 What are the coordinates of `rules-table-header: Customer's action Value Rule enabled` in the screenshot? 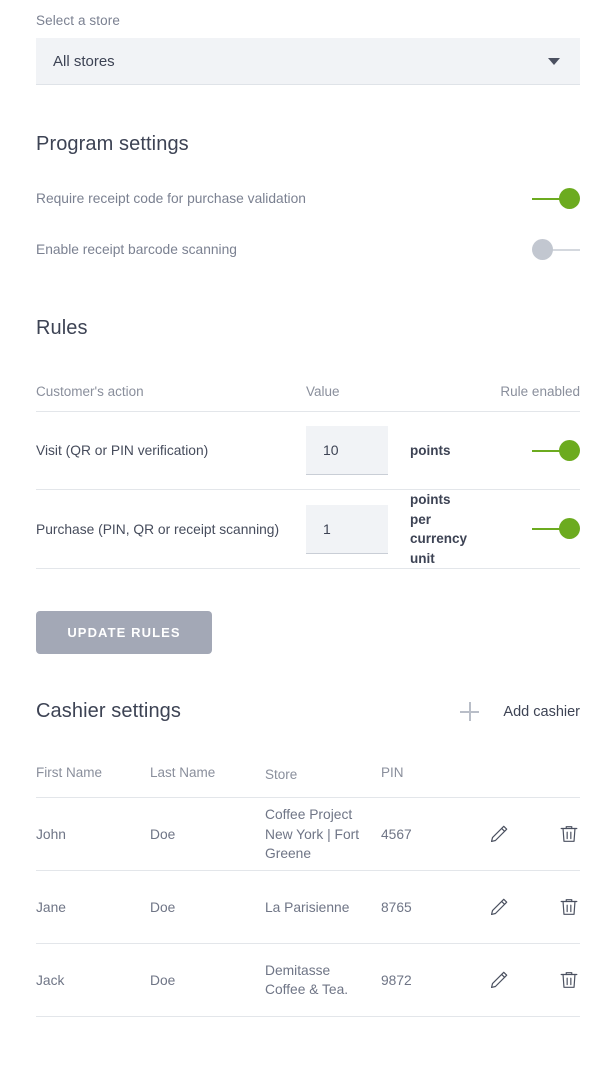 It's located at (308, 398).